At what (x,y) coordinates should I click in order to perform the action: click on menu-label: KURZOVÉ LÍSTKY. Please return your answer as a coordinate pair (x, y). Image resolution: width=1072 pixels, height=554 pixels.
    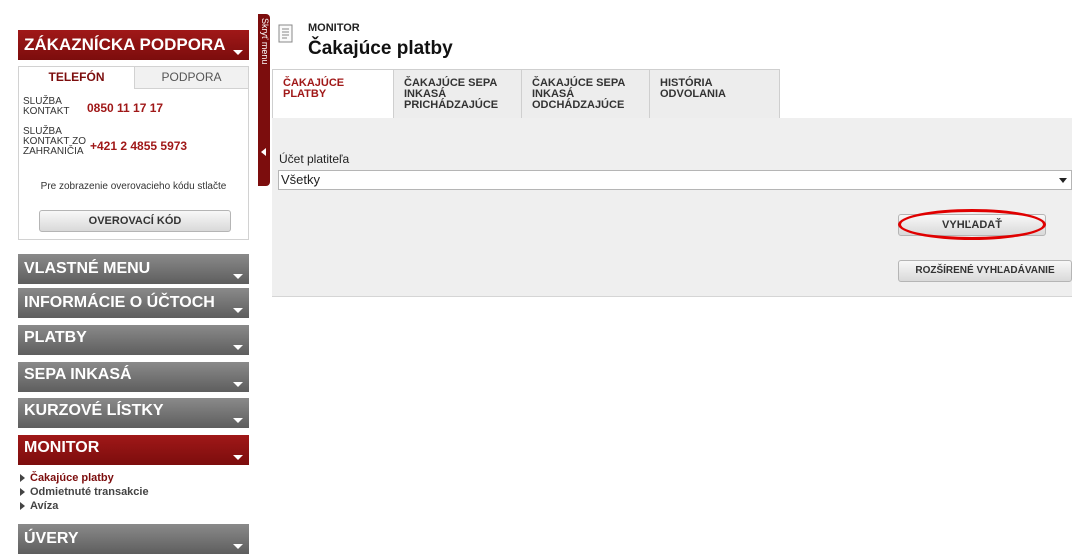
    Looking at the image, I should click on (94, 410).